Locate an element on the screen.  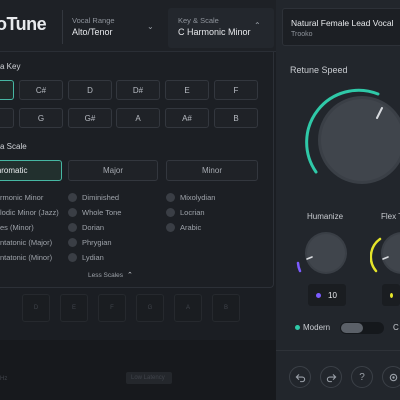
key-button-a: A is located at coordinates (138, 118).